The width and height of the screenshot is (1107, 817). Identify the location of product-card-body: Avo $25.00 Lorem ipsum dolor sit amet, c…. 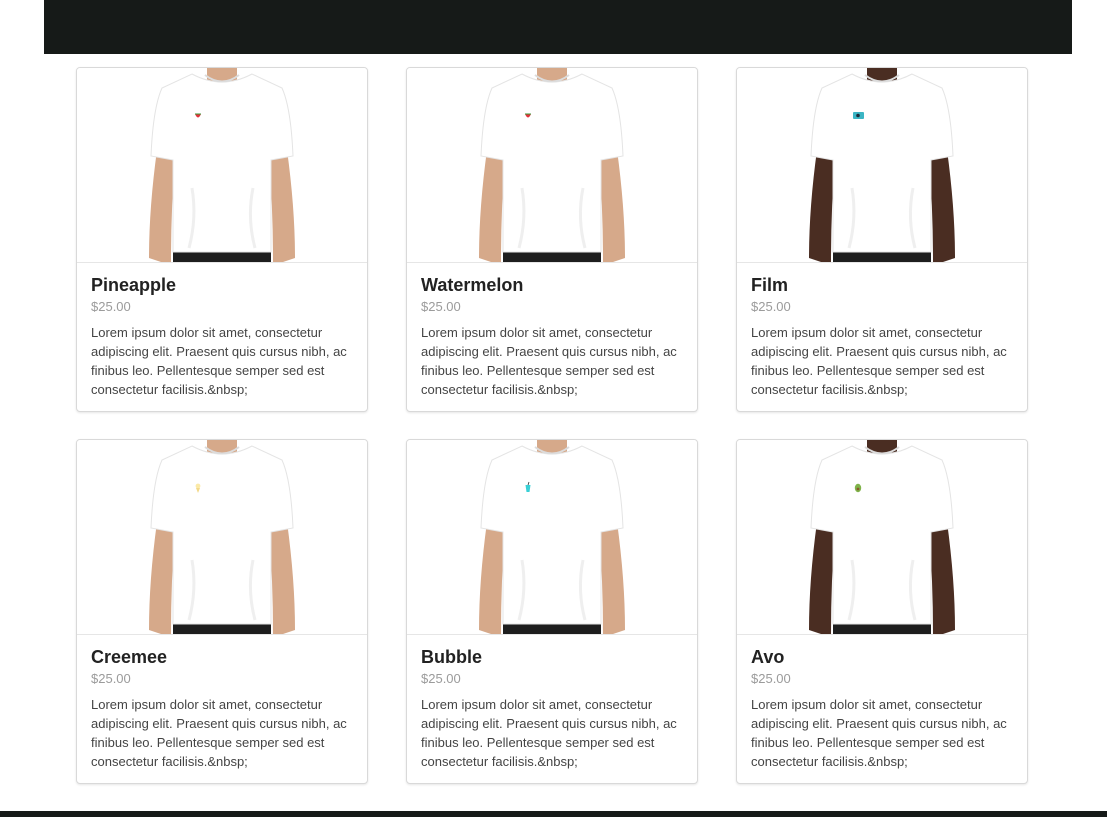
(882, 703).